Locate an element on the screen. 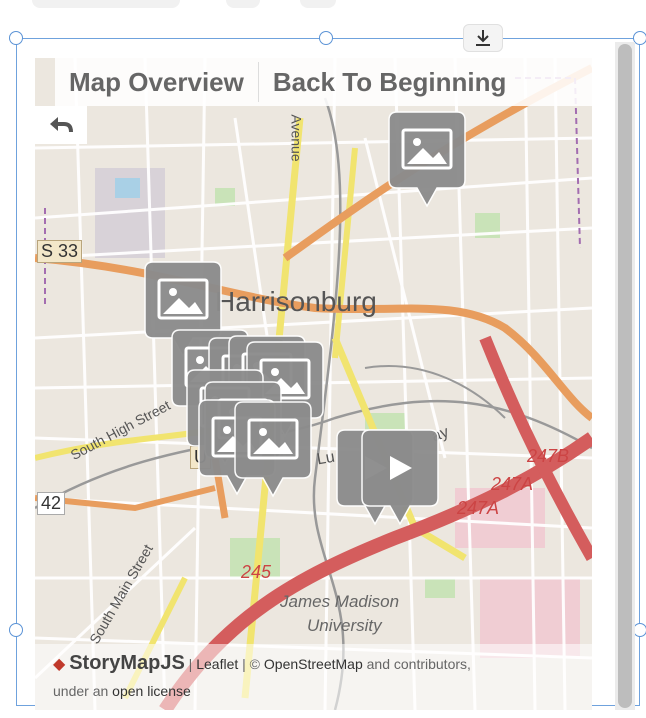 The height and width of the screenshot is (718, 646). back-button is located at coordinates (61, 125).